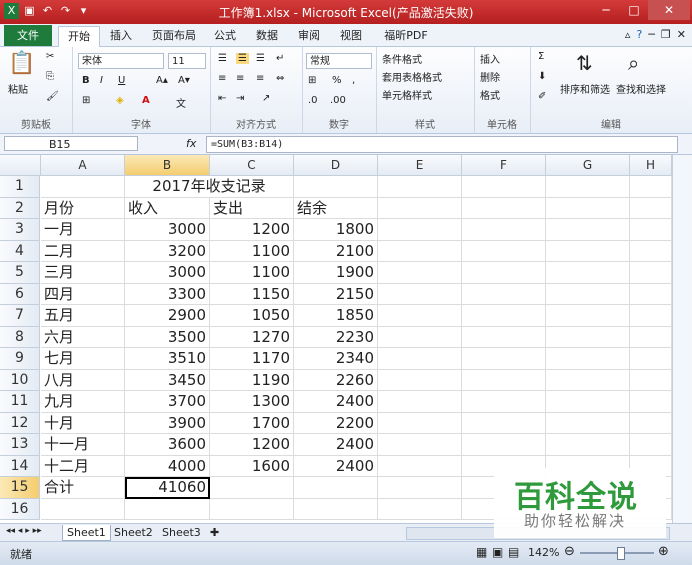 The width and height of the screenshot is (692, 565). Describe the element at coordinates (167, 509) in the screenshot. I see `cell-b16` at that location.